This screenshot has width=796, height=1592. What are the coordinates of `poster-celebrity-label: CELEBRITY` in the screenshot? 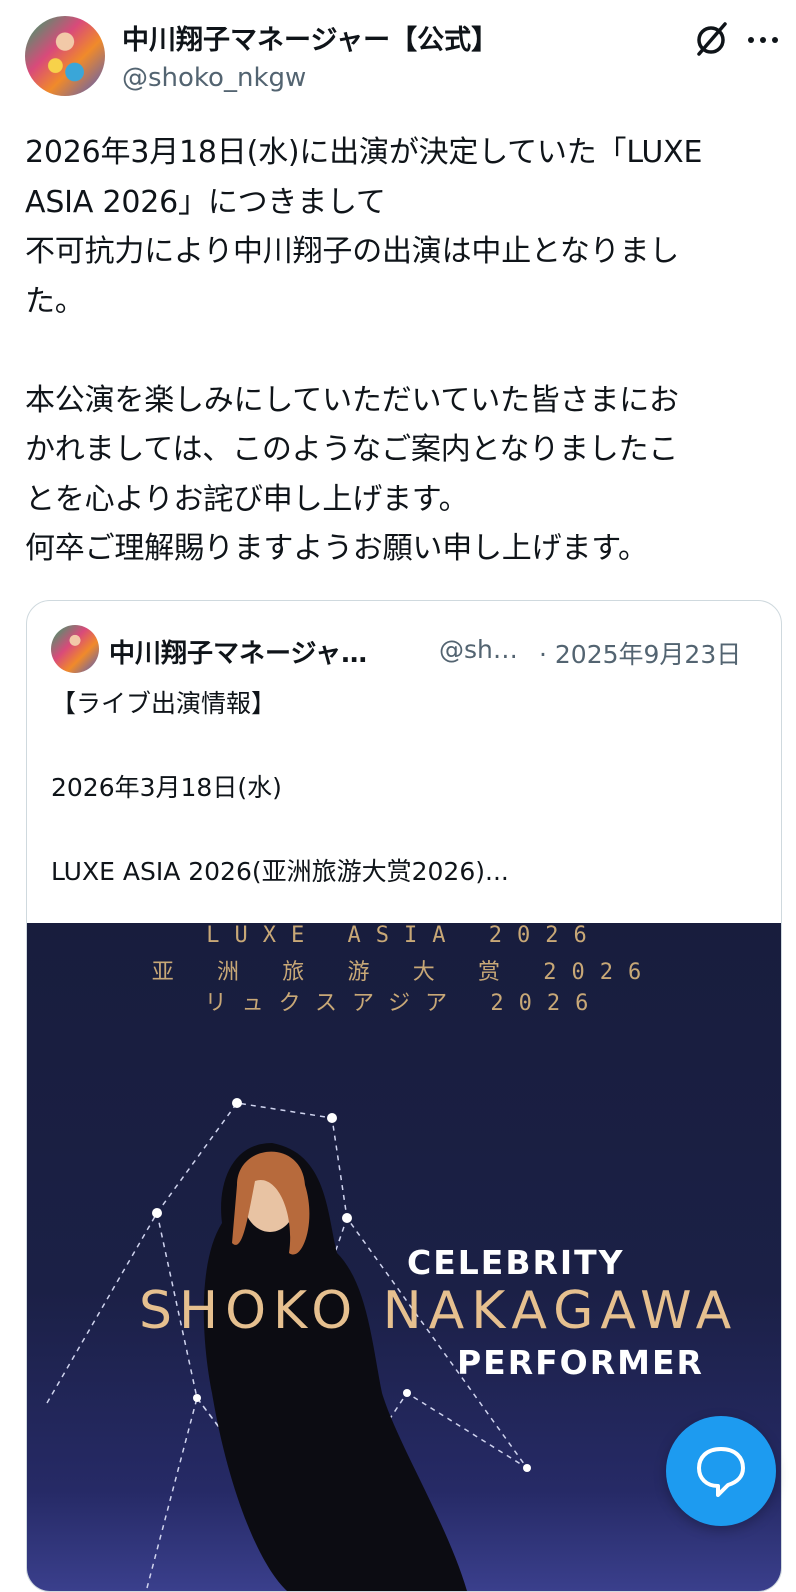 It's located at (516, 1262).